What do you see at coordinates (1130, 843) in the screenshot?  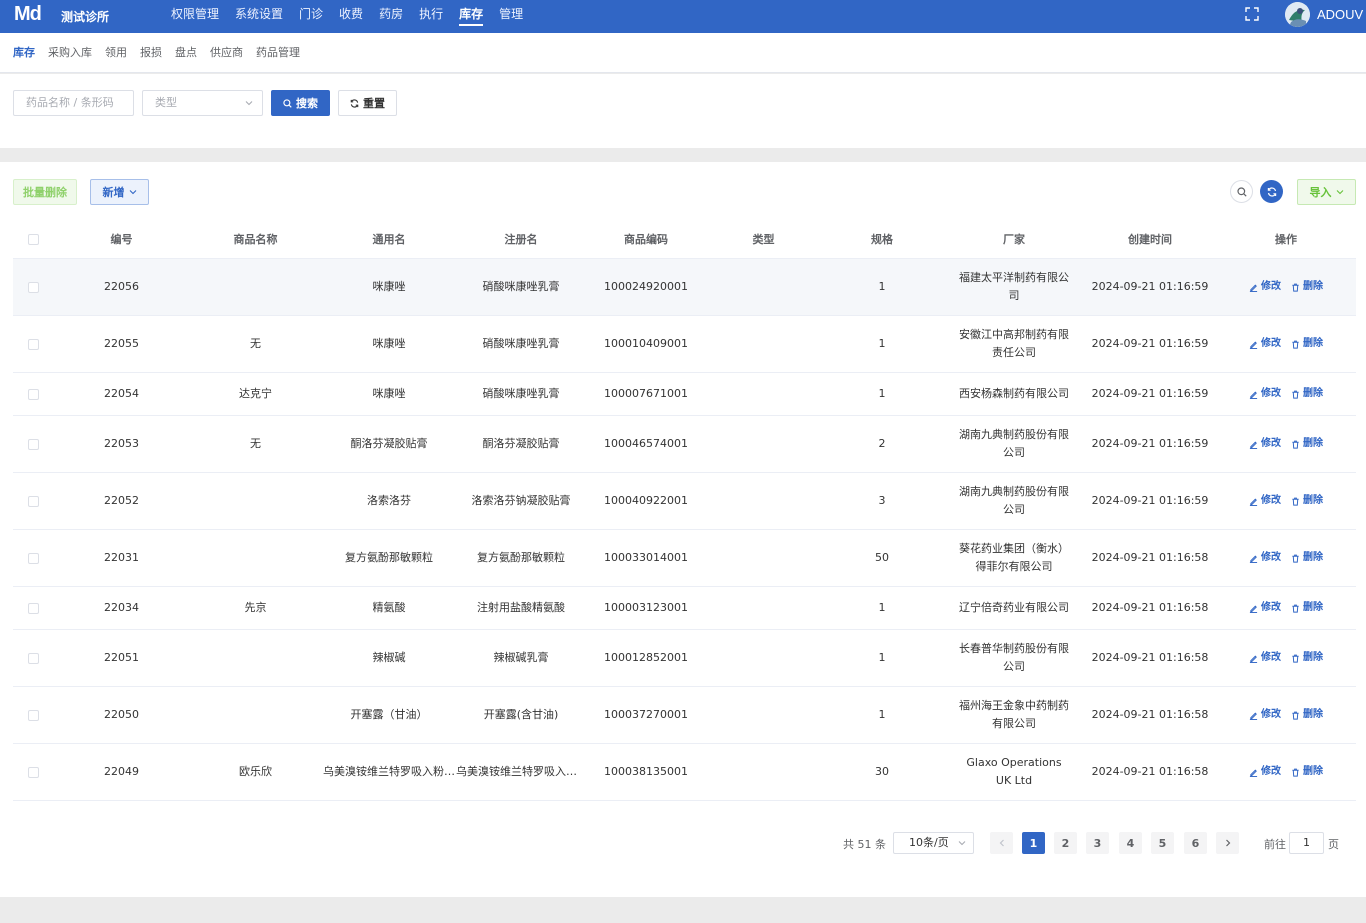 I see `page-button: 4` at bounding box center [1130, 843].